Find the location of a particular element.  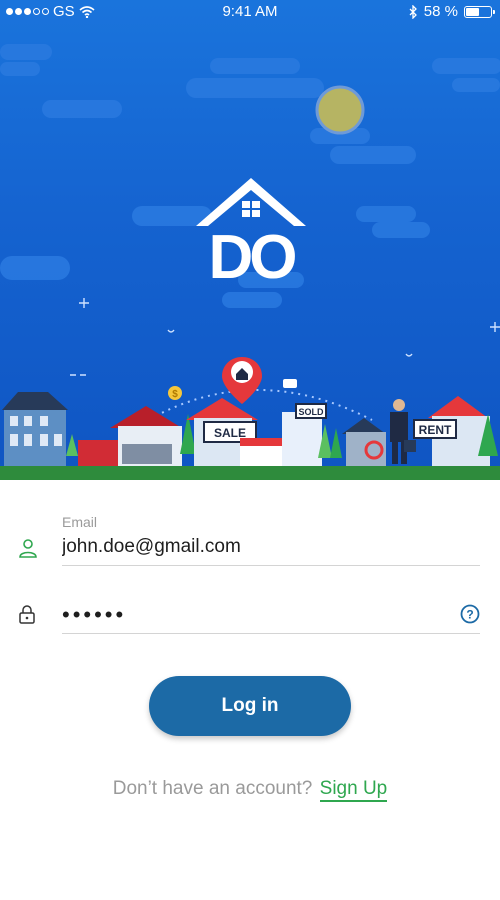

user-icon is located at coordinates (28, 548).